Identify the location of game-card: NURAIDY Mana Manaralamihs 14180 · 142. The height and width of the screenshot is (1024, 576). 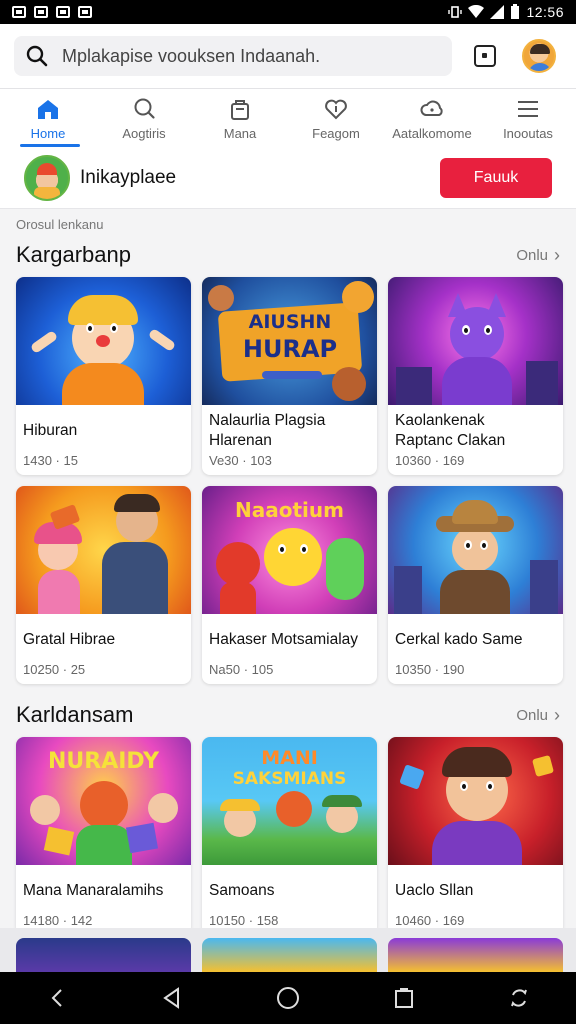
(103, 836).